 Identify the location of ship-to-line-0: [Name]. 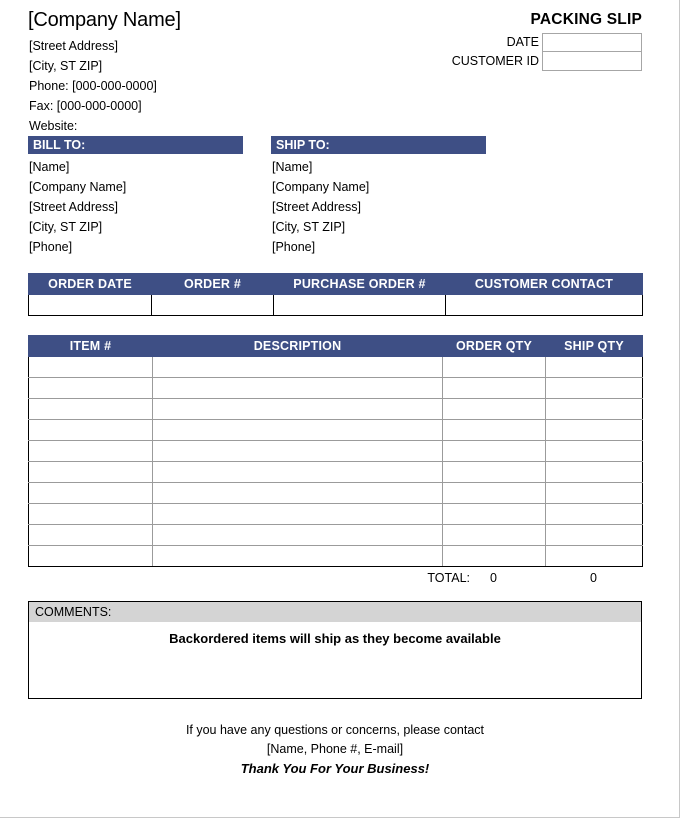
(292, 167).